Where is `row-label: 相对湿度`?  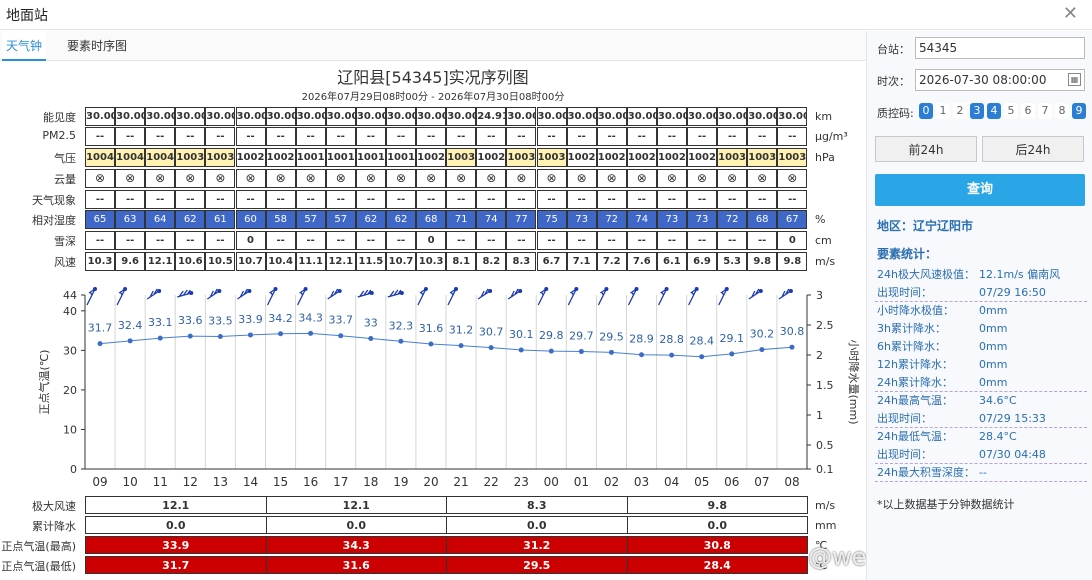 row-label: 相对湿度 is located at coordinates (54, 220).